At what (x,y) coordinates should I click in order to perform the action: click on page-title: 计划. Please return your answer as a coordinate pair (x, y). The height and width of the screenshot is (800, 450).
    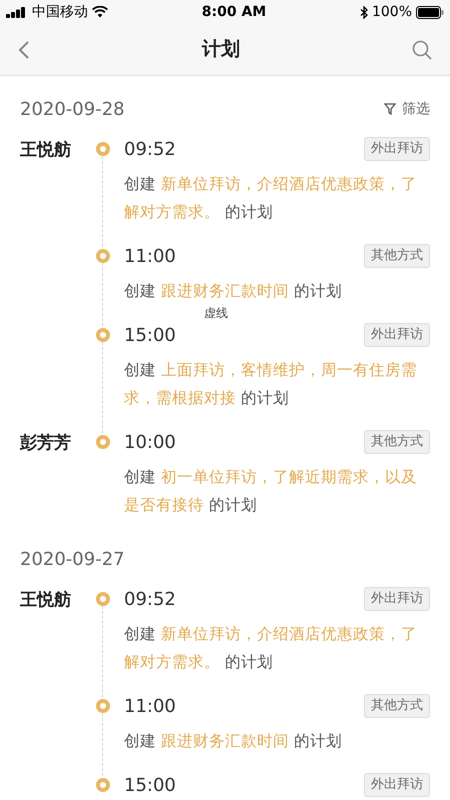
    Looking at the image, I should click on (221, 49).